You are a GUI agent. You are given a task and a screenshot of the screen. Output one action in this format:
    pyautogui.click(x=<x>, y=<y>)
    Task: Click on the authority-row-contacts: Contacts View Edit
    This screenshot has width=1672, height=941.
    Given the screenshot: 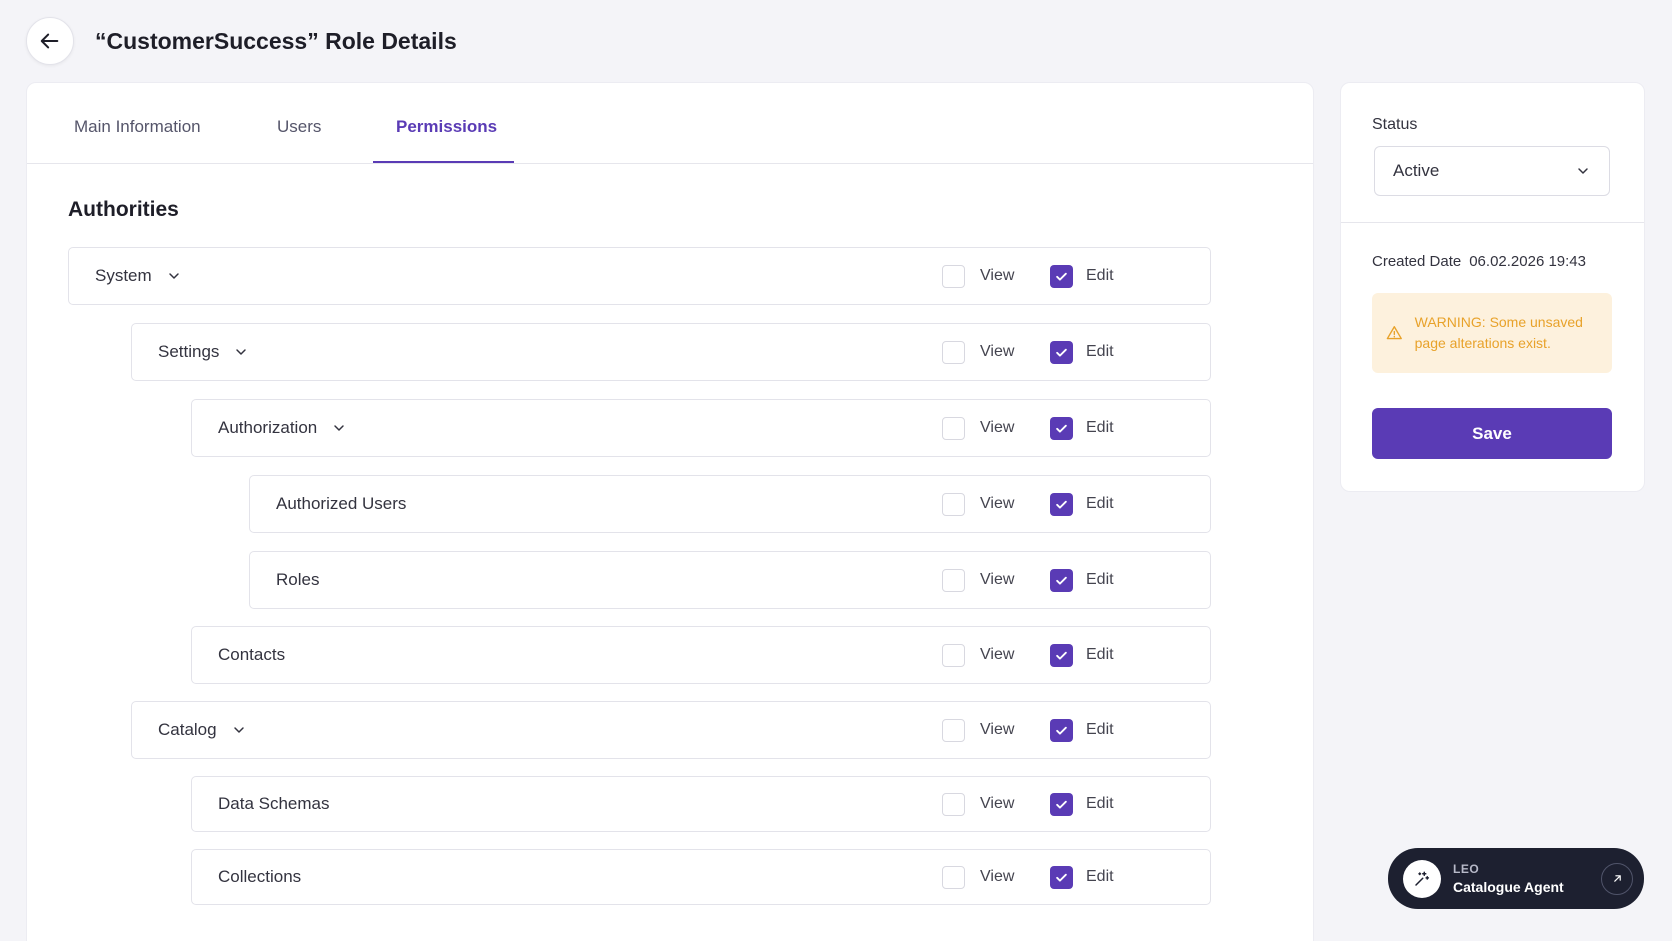 What is the action you would take?
    pyautogui.click(x=701, y=655)
    